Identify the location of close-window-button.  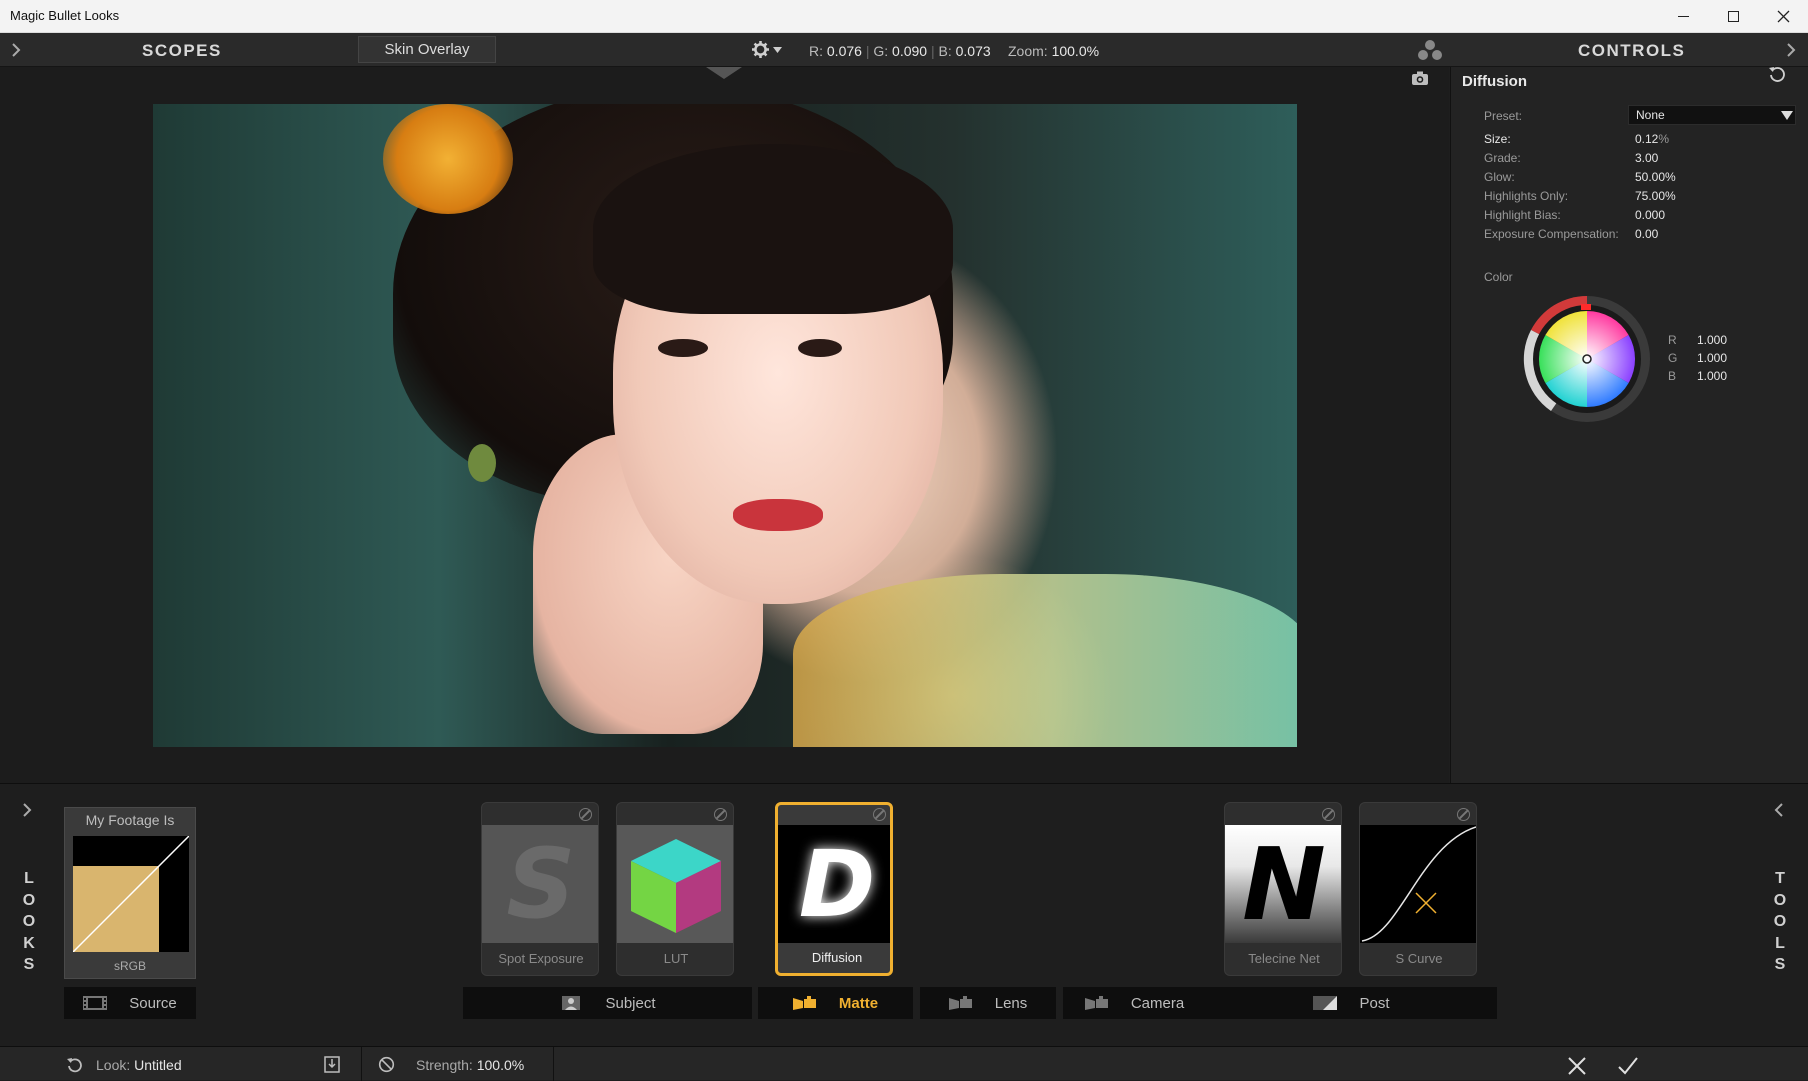
(1783, 16).